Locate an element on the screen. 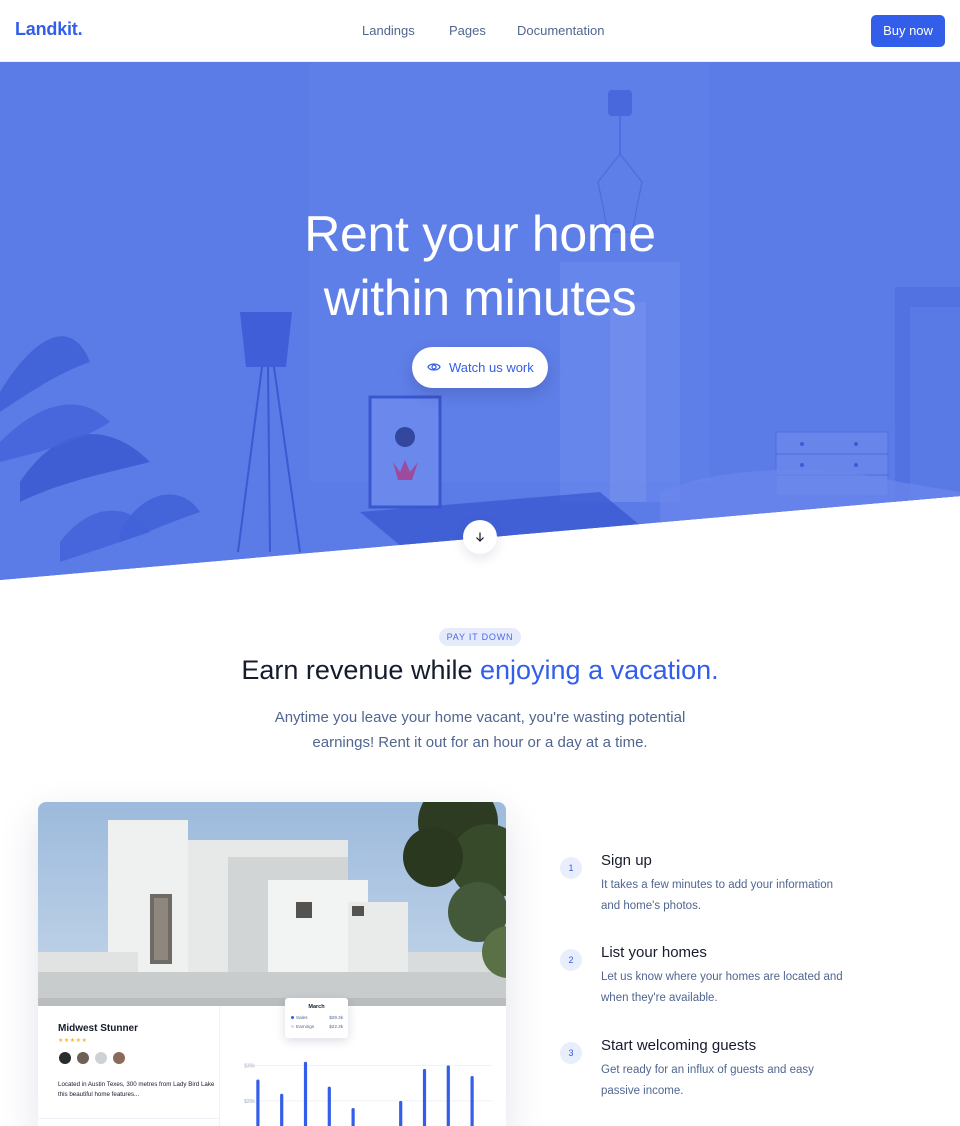  rating-stars: ★★★★★ is located at coordinates (73, 1041).